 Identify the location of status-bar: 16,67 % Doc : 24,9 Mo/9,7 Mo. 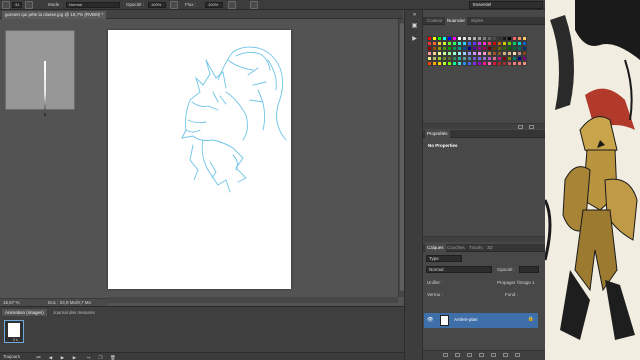
(54, 302).